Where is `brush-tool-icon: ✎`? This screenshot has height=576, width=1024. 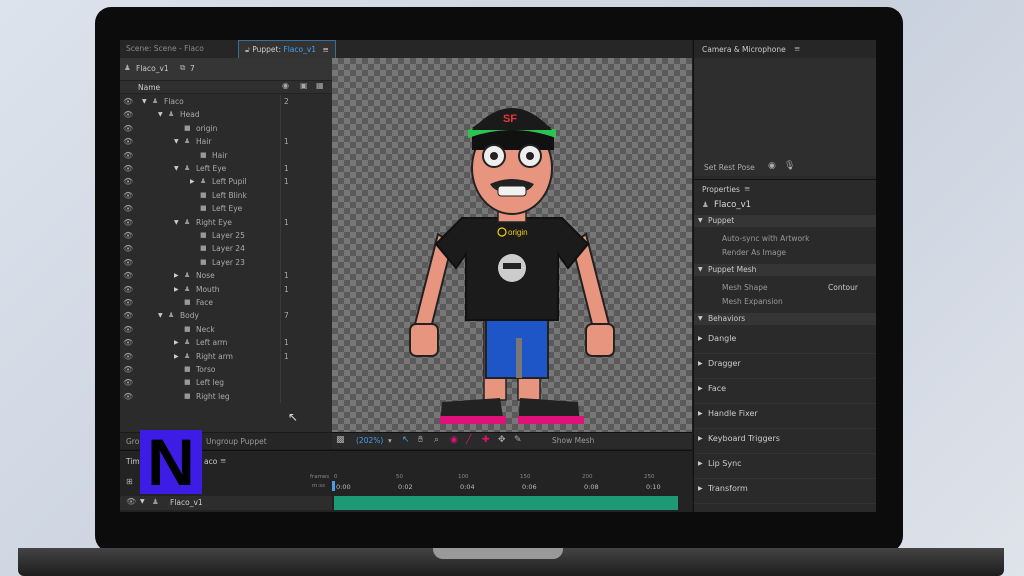
brush-tool-icon: ✎ is located at coordinates (518, 440).